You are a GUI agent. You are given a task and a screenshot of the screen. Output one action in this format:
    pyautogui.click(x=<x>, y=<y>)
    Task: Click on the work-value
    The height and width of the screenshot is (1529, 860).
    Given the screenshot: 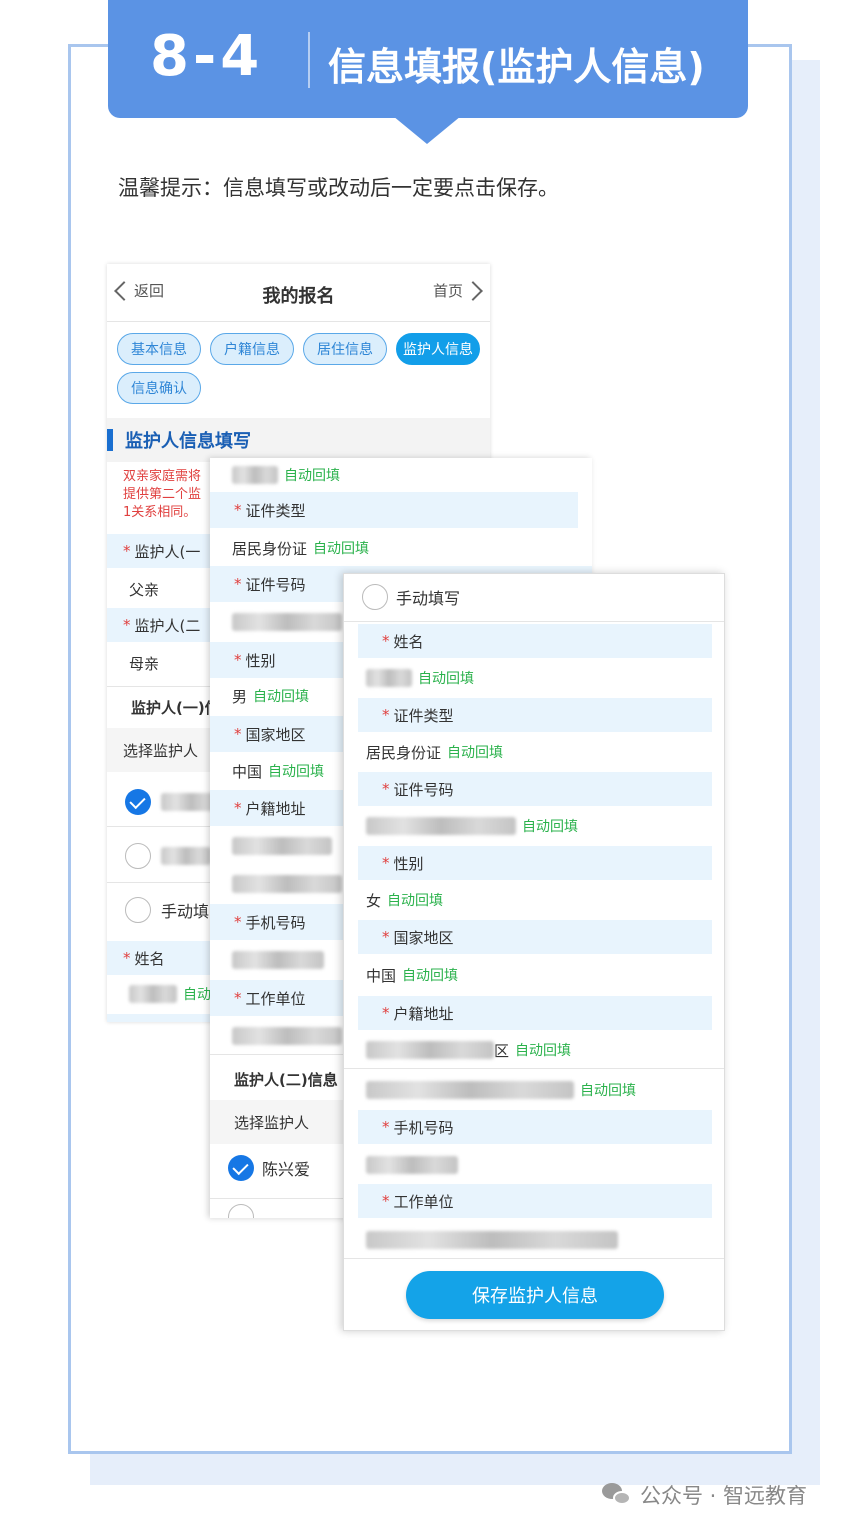 What is the action you would take?
    pyautogui.click(x=534, y=1240)
    